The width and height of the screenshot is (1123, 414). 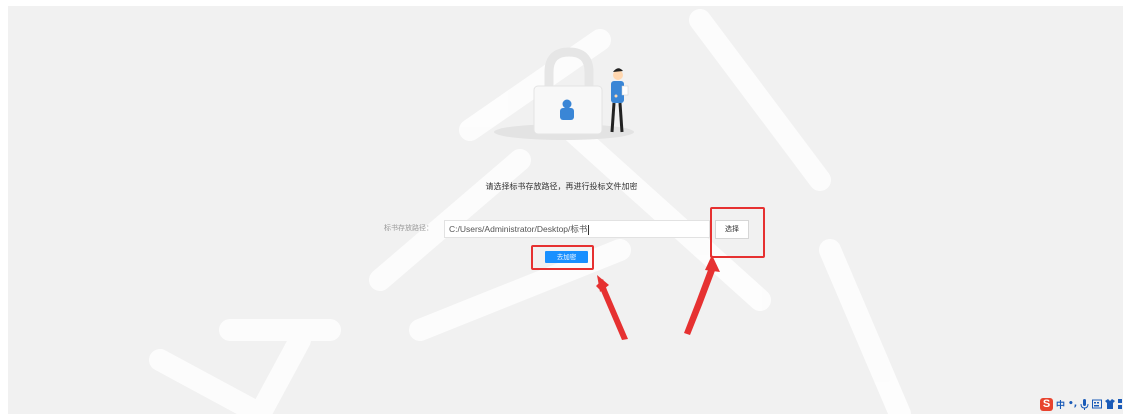 What do you see at coordinates (1120, 404) in the screenshot?
I see `grid-icon` at bounding box center [1120, 404].